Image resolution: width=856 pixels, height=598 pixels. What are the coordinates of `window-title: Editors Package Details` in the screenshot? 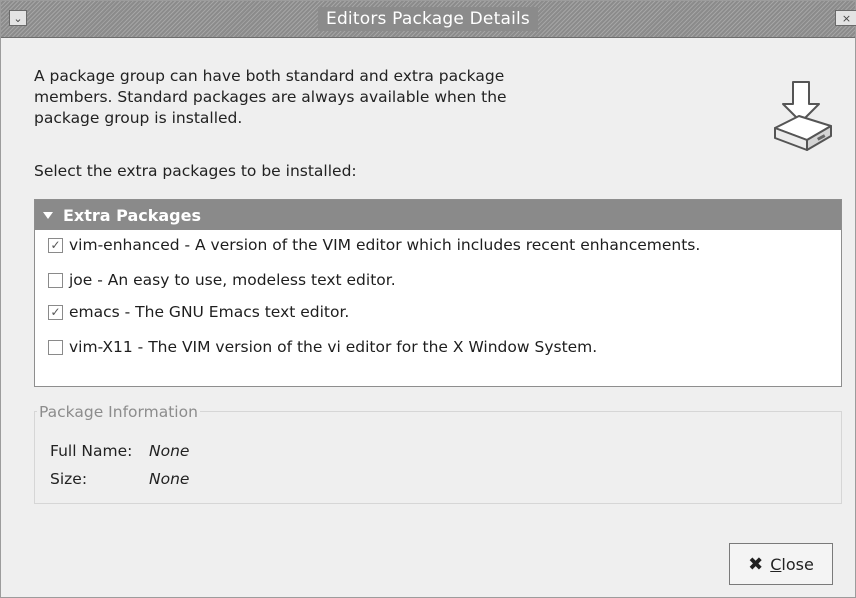 It's located at (428, 19).